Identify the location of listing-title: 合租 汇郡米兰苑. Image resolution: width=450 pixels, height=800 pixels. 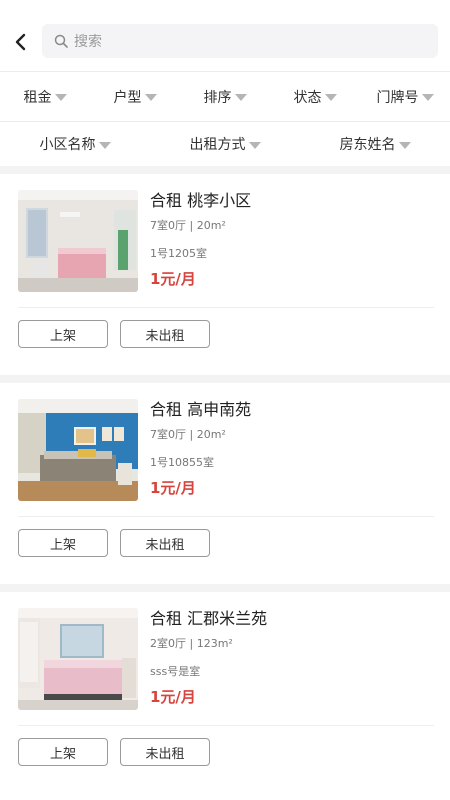
(209, 618).